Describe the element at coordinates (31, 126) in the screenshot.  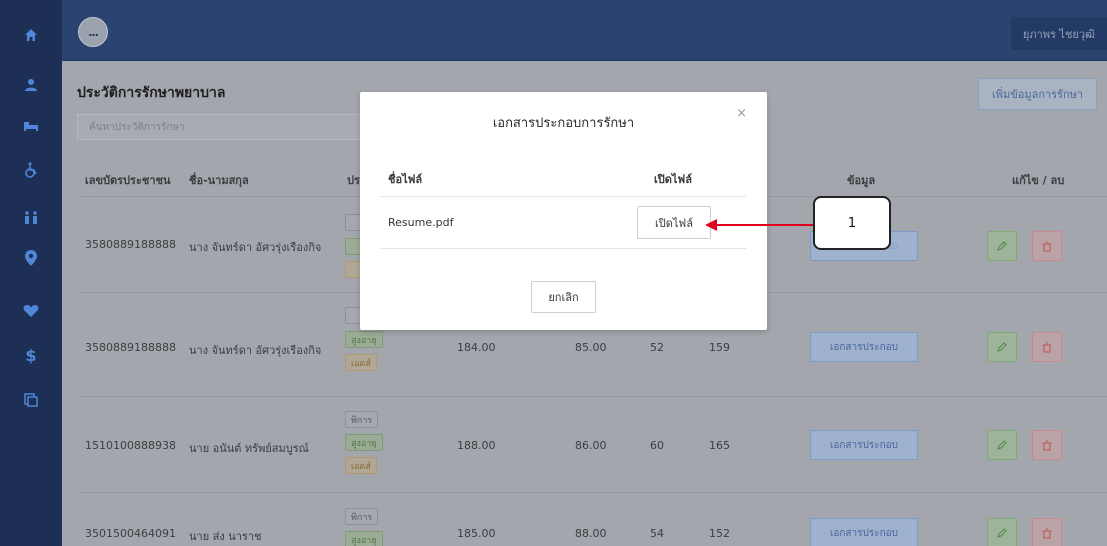
I see `bed-icon` at that location.